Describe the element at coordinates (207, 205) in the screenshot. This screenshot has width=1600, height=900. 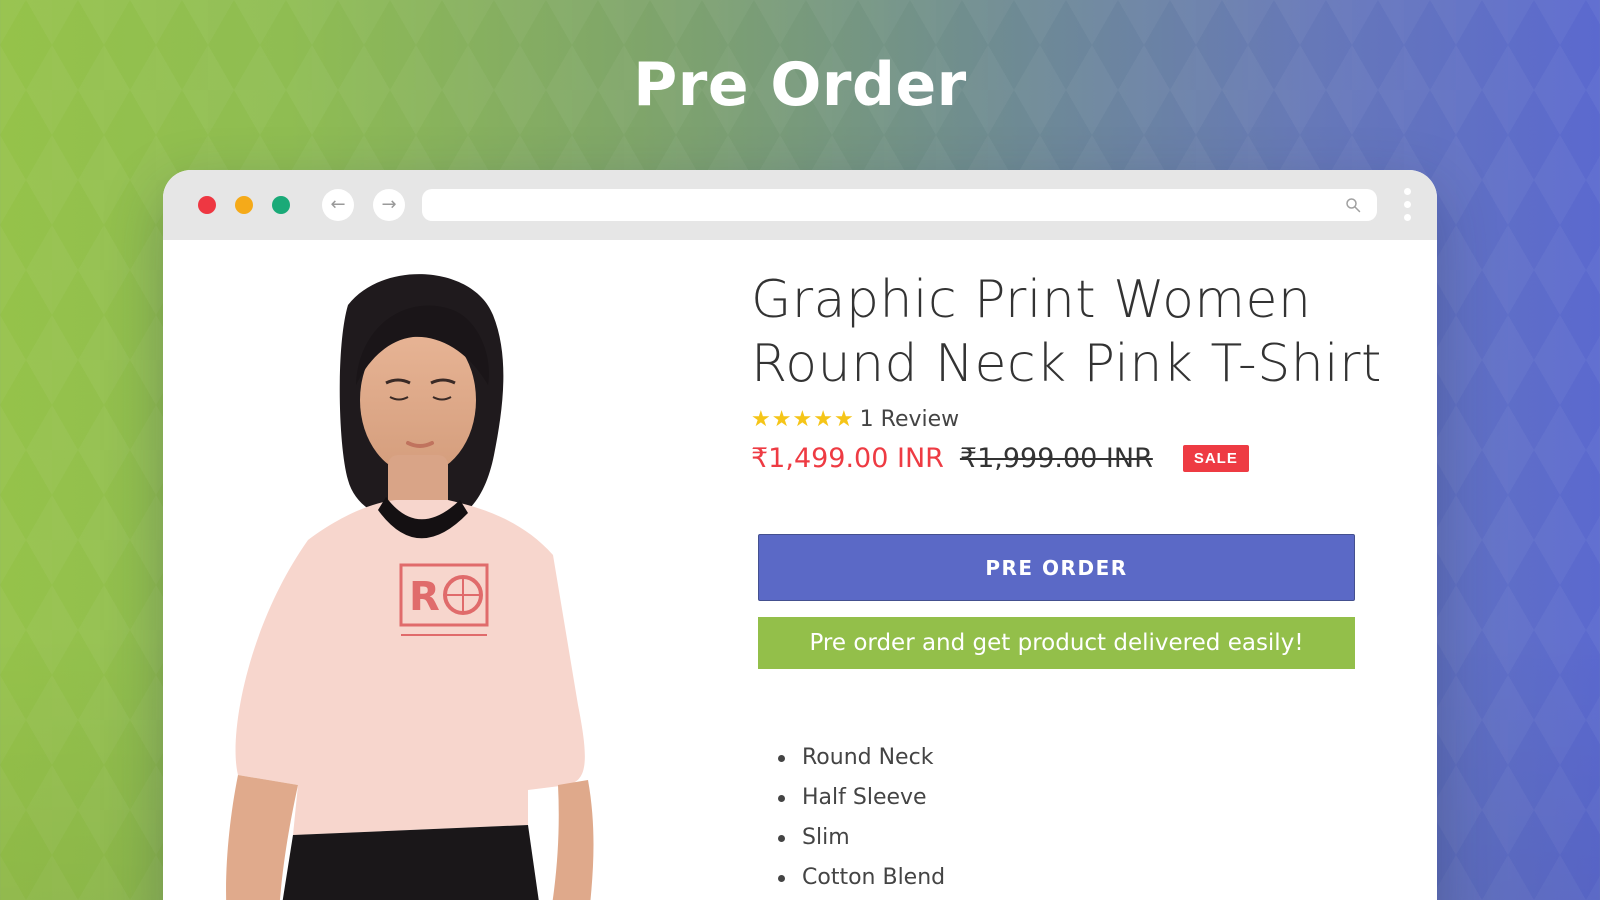
I see `close-window-dot` at that location.